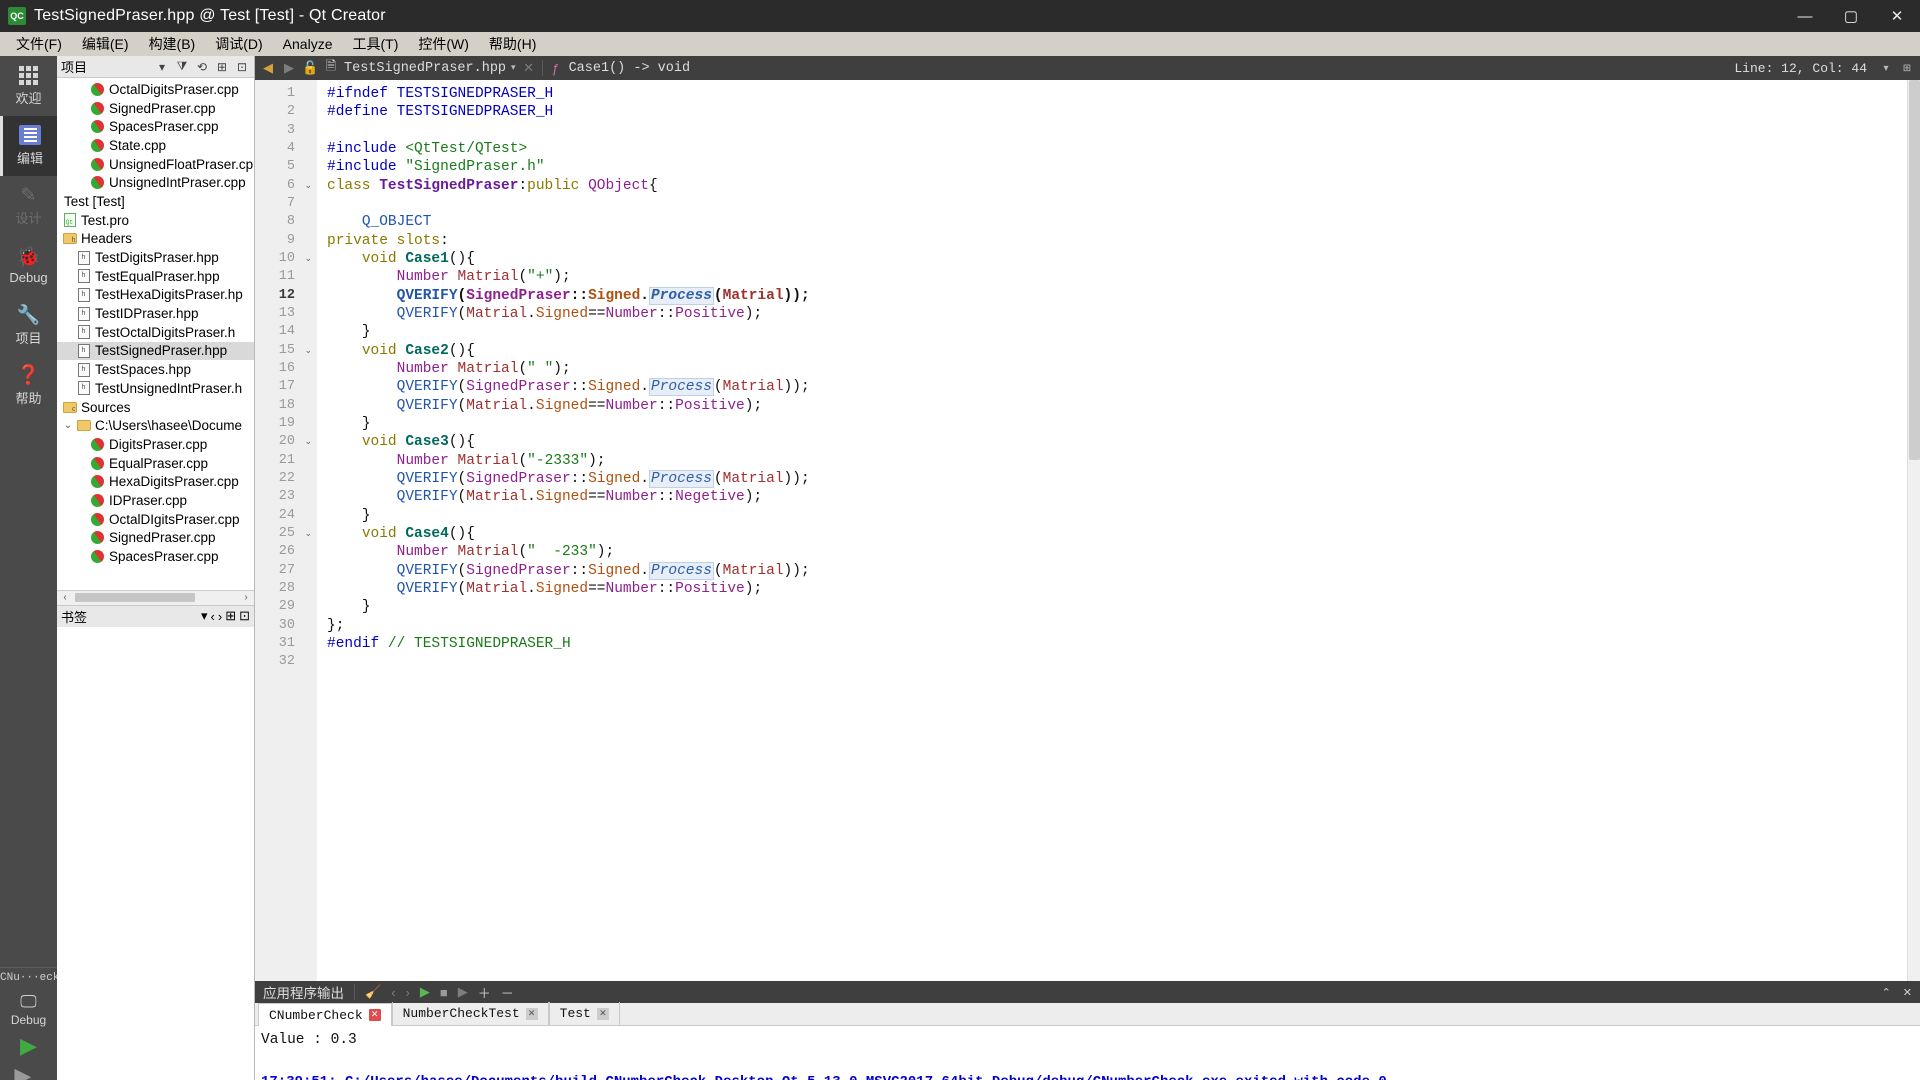 This screenshot has width=1920, height=1080. What do you see at coordinates (155, 369) in the screenshot?
I see `tree-item: h TestSpaces.hpp` at bounding box center [155, 369].